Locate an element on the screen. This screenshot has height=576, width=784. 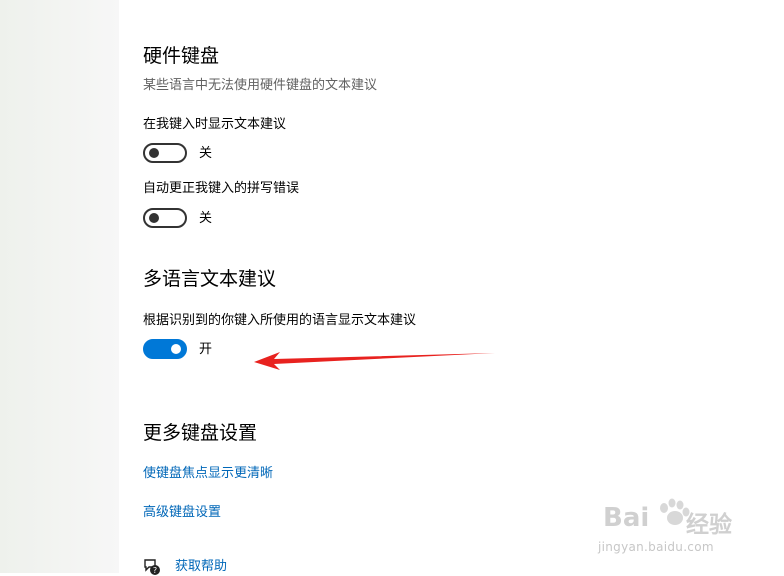
section-heading-multilingual: 多语言文本建议 is located at coordinates (210, 279).